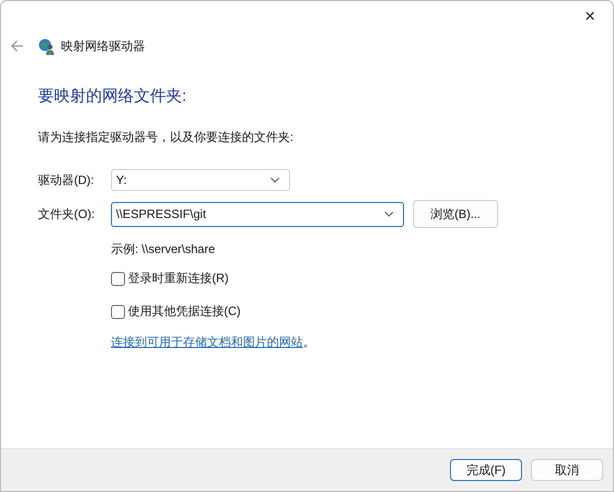  I want to click on folder-combobox: \\ESPRESSIF\git, so click(257, 214).